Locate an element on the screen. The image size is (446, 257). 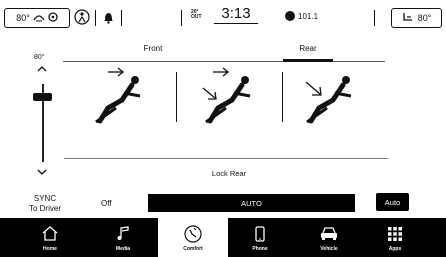
now-playing: 101.1 is located at coordinates (301, 16).